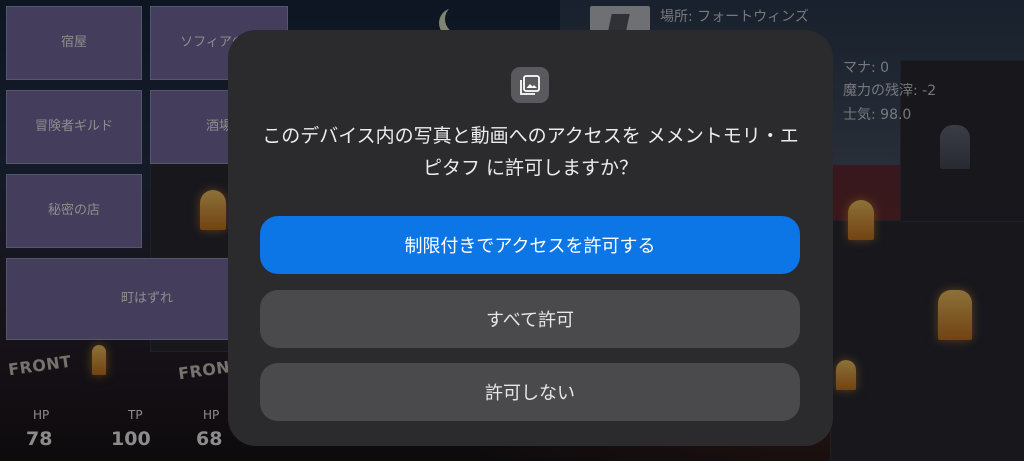 This screenshot has height=461, width=1024. I want to click on allow-all-button: すべて許可, so click(530, 319).